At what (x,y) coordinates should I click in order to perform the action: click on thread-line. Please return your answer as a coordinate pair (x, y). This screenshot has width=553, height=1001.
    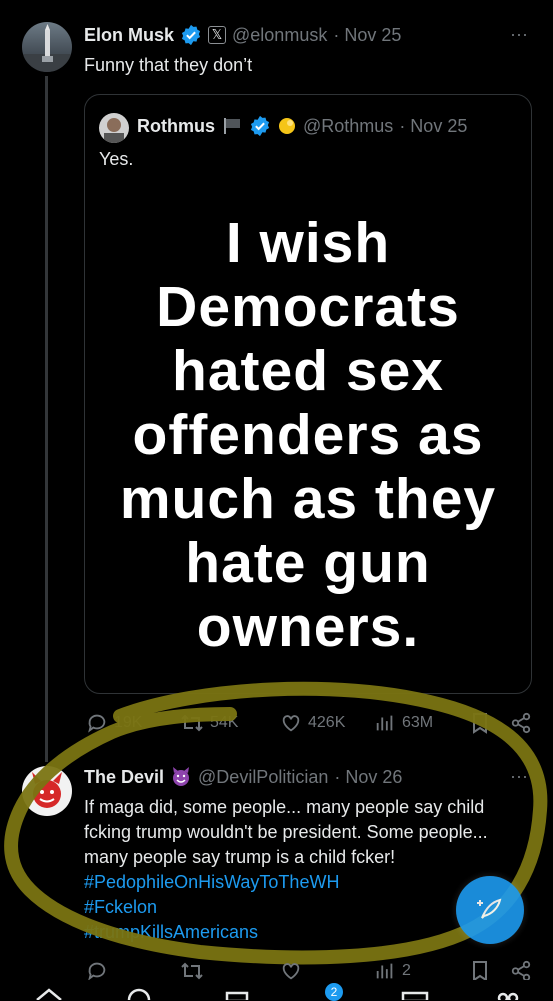
    Looking at the image, I should click on (46, 419).